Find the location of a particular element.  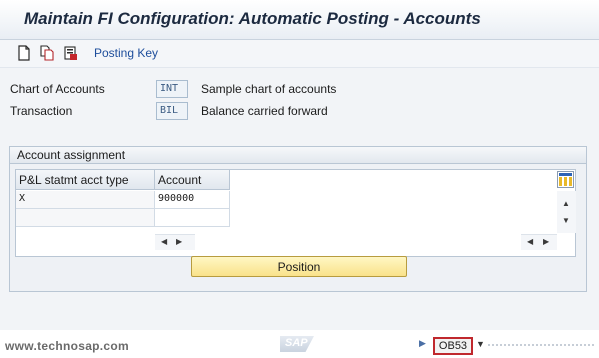

transaction-code-field: OB53 is located at coordinates (453, 346).